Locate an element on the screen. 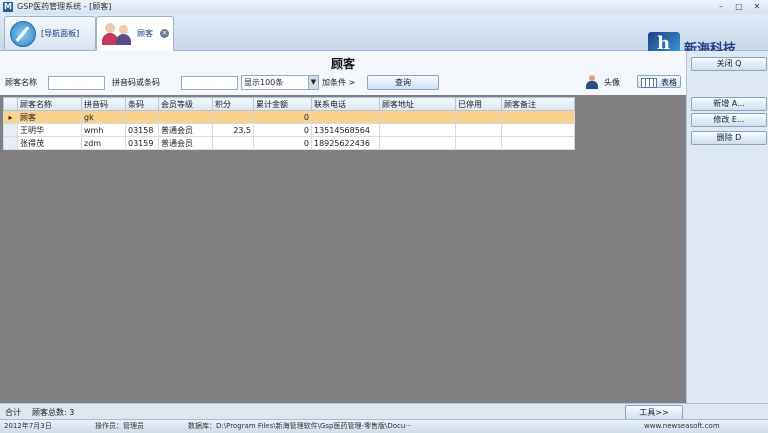  column-header: 积分 is located at coordinates (233, 104).